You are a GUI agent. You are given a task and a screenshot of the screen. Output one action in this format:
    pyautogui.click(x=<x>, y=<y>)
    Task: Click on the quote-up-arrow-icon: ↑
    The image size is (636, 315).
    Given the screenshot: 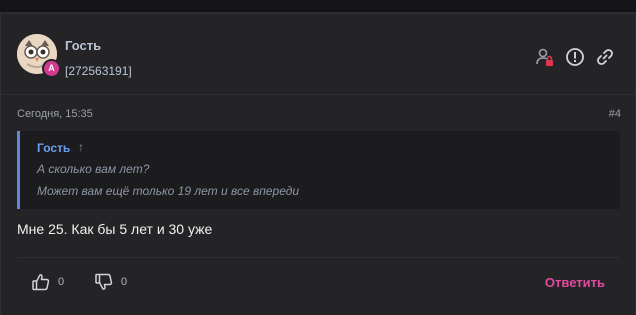 What is the action you would take?
    pyautogui.click(x=81, y=147)
    